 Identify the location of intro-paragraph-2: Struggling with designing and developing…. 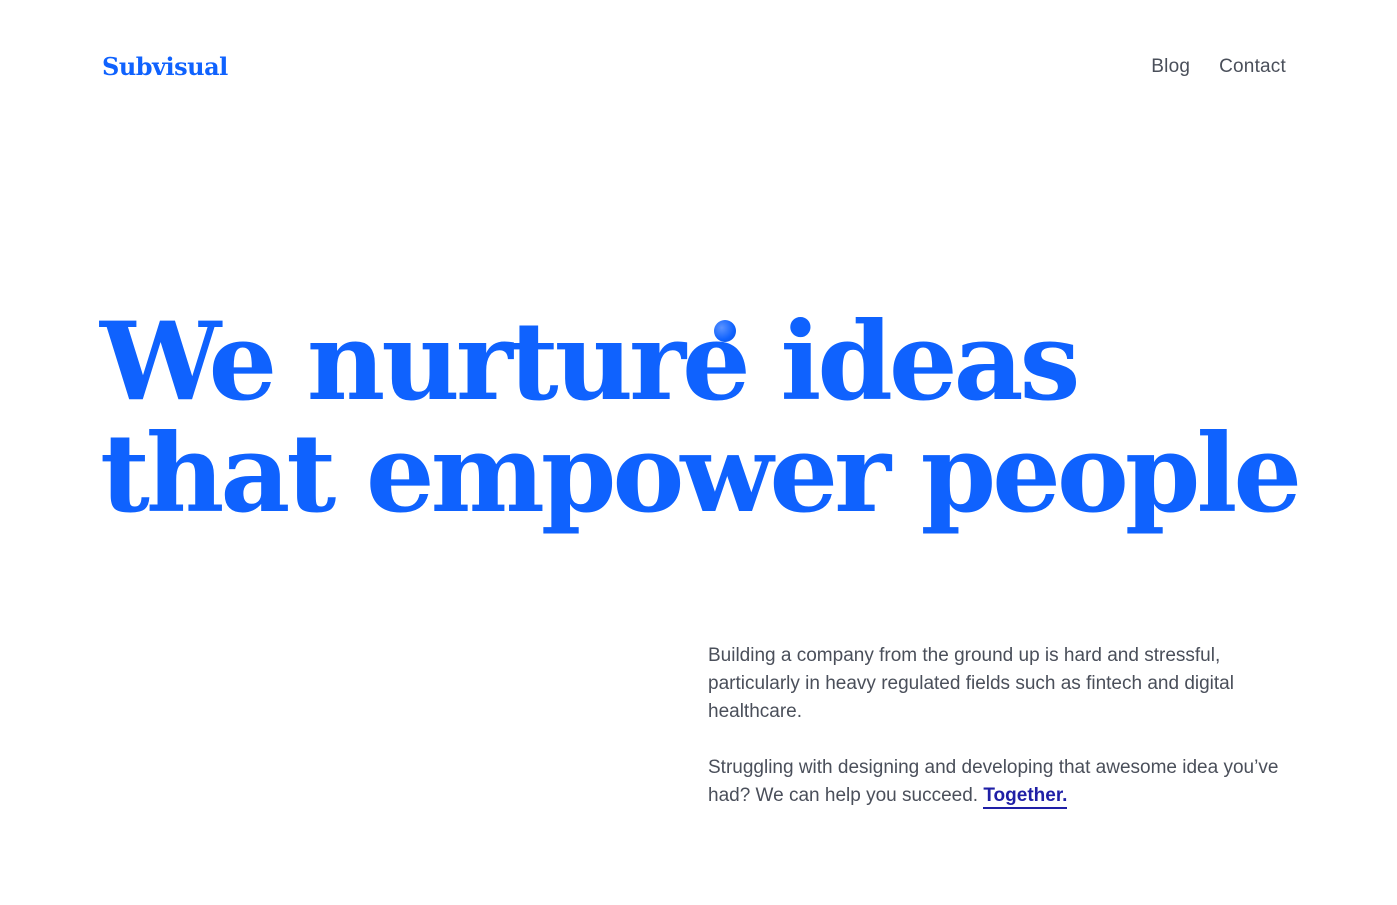
(998, 782).